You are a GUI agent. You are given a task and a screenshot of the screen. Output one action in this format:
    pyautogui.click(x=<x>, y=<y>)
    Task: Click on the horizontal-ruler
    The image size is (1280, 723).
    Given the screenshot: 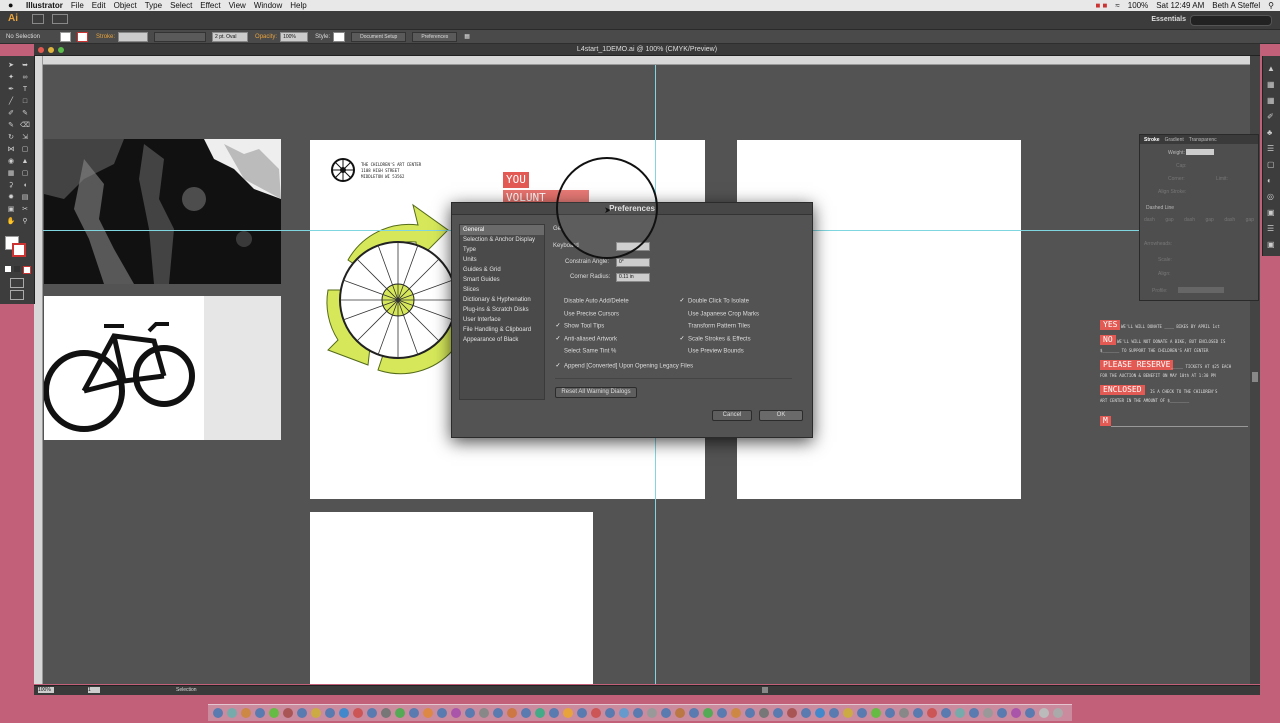 What is the action you would take?
    pyautogui.click(x=646, y=60)
    